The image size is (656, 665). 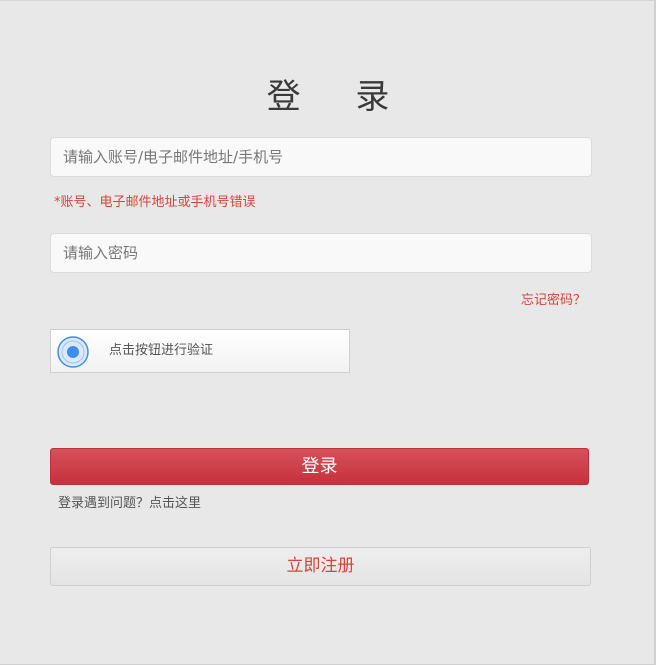 What do you see at coordinates (73, 352) in the screenshot?
I see `shield-check-icon` at bounding box center [73, 352].